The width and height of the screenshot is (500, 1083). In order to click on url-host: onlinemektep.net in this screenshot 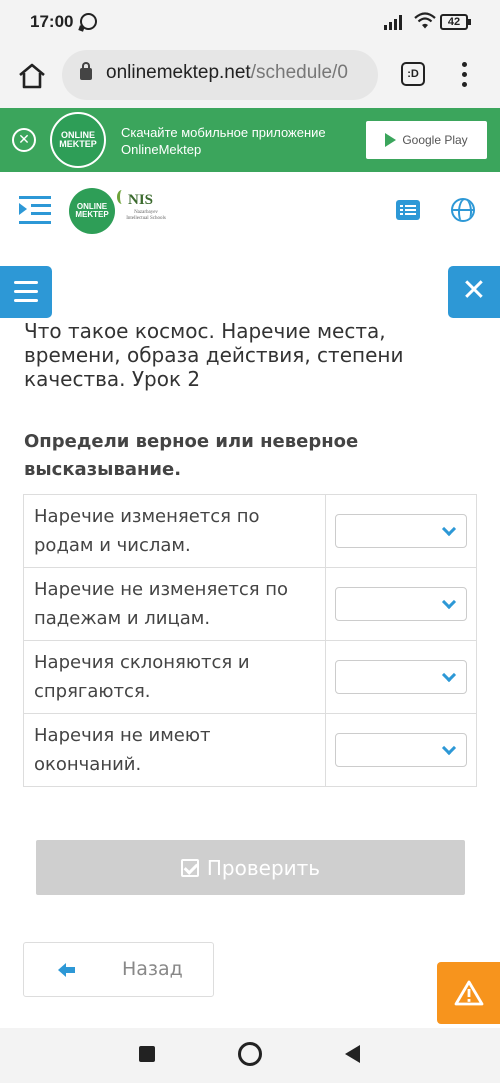, I will do `click(178, 72)`.